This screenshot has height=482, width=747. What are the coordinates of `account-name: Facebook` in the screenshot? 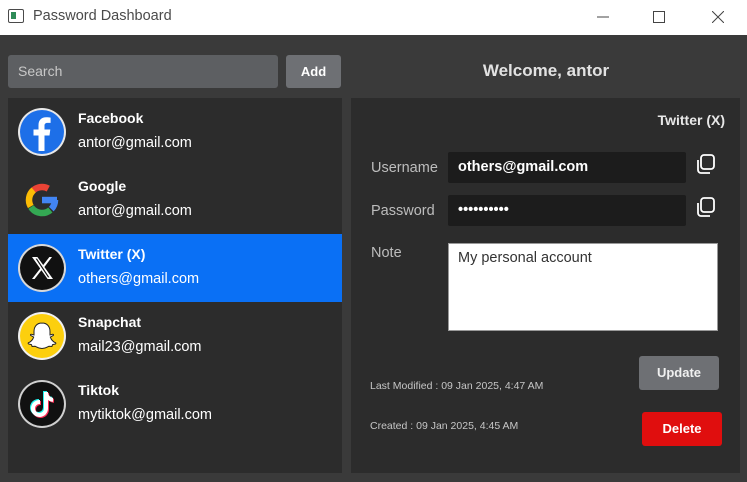 It's located at (111, 118).